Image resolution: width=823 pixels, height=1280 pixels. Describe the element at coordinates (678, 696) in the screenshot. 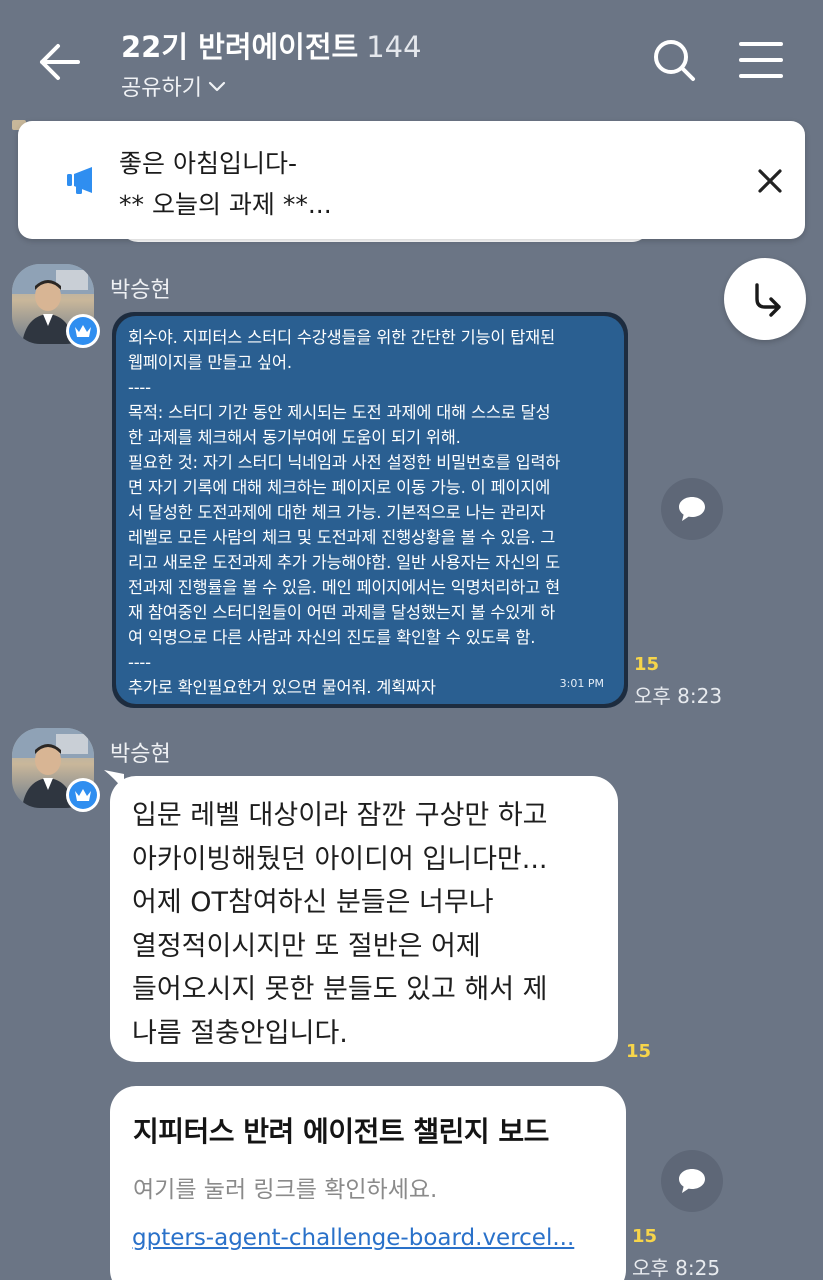

I see `message-time: 오후 8:23` at that location.